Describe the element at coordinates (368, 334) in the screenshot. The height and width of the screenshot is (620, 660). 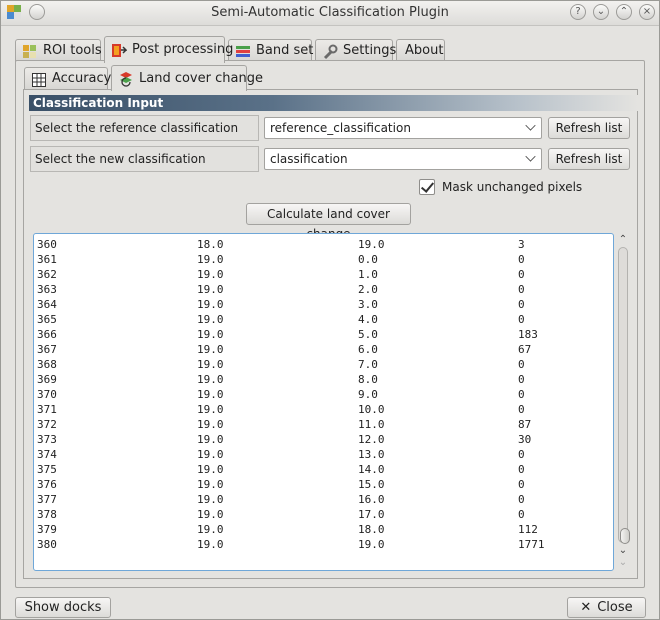
I see `output-cell: 5.0` at that location.